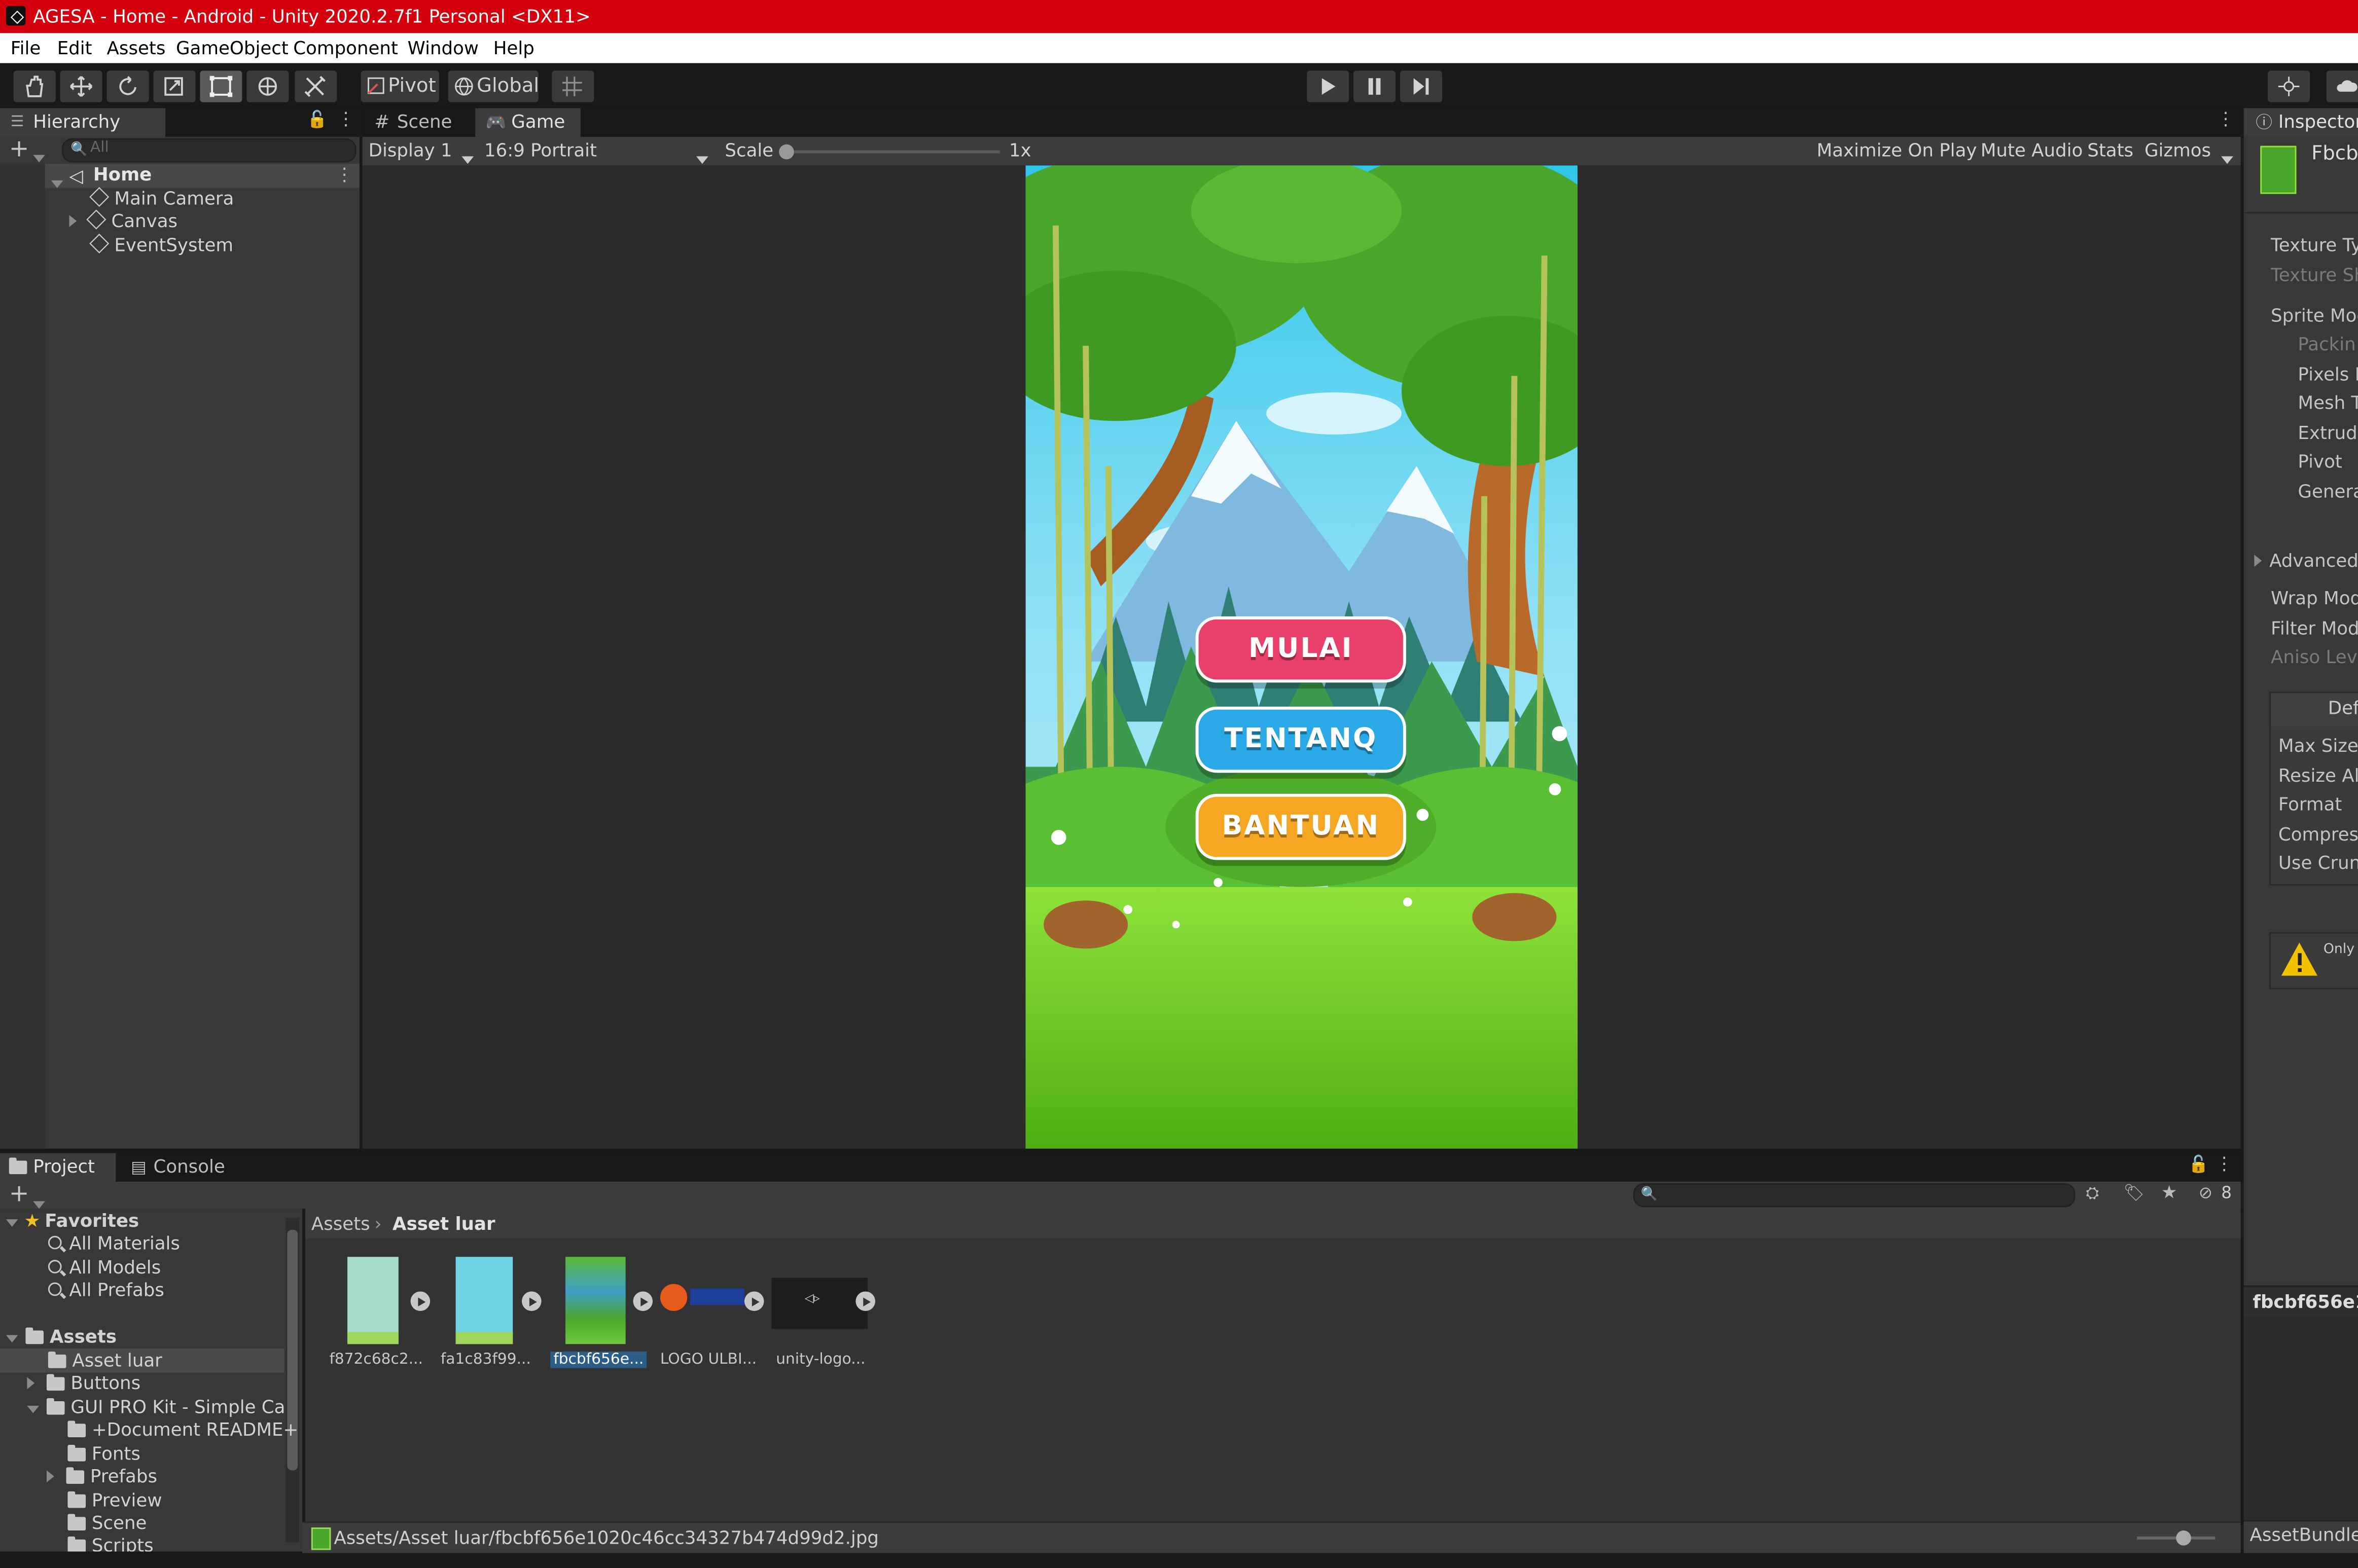 The image size is (2358, 1568). I want to click on global-toggle-button: Global, so click(493, 86).